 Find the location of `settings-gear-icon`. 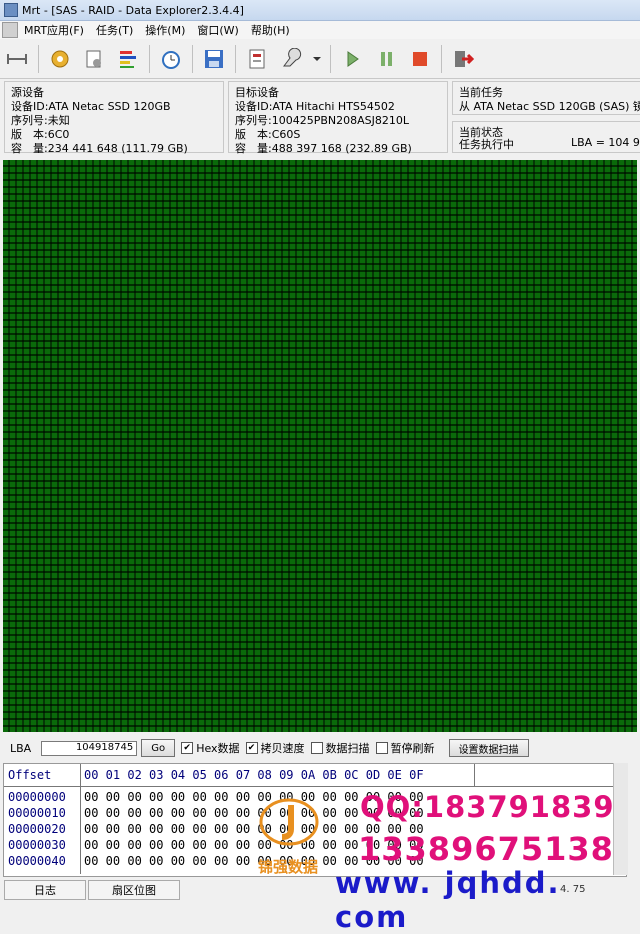

settings-gear-icon is located at coordinates (60, 59).